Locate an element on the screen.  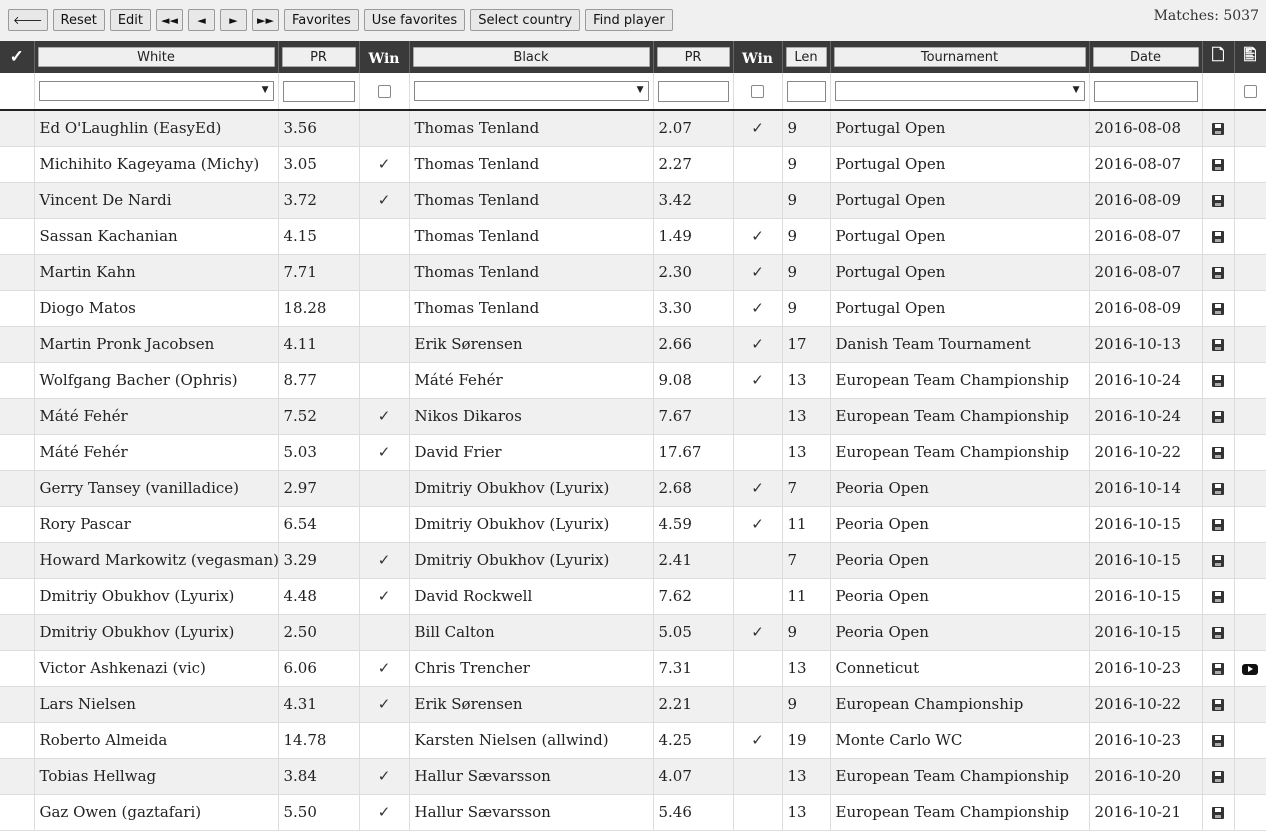
white-player: Howard Markowitz (vegasman) is located at coordinates (156, 560).